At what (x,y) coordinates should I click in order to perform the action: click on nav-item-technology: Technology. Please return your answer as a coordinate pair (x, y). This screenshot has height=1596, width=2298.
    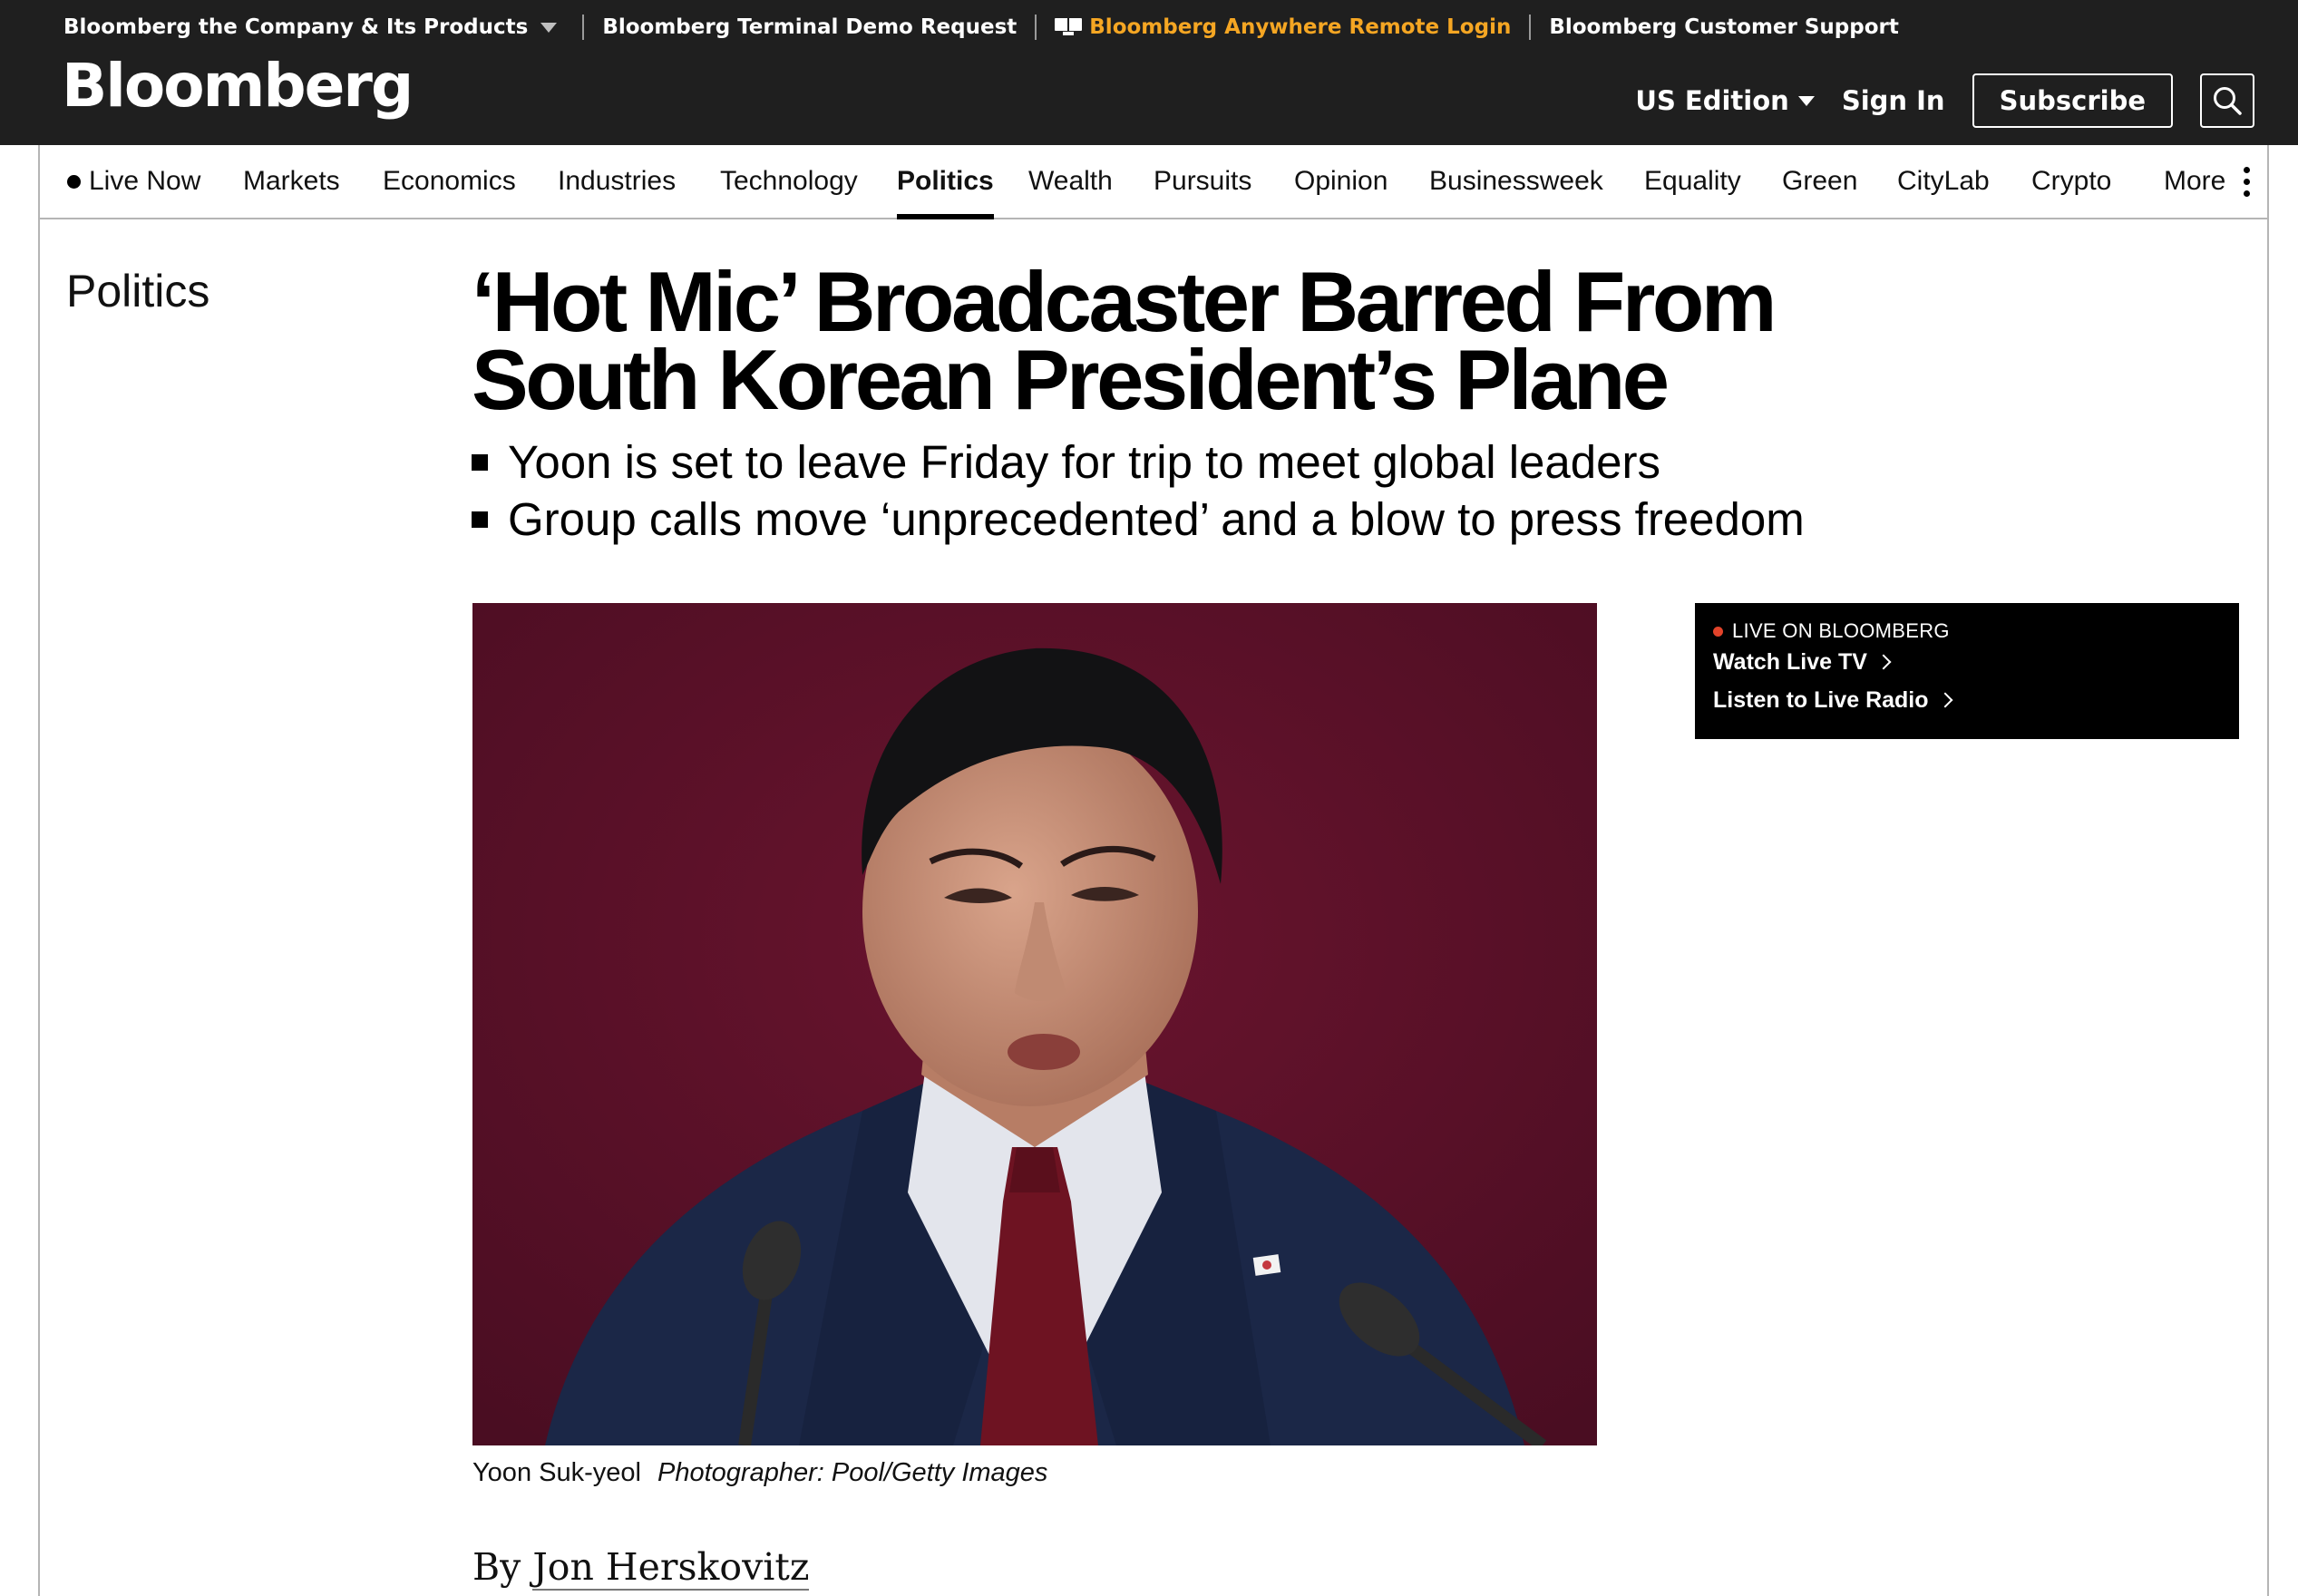
    Looking at the image, I should click on (789, 181).